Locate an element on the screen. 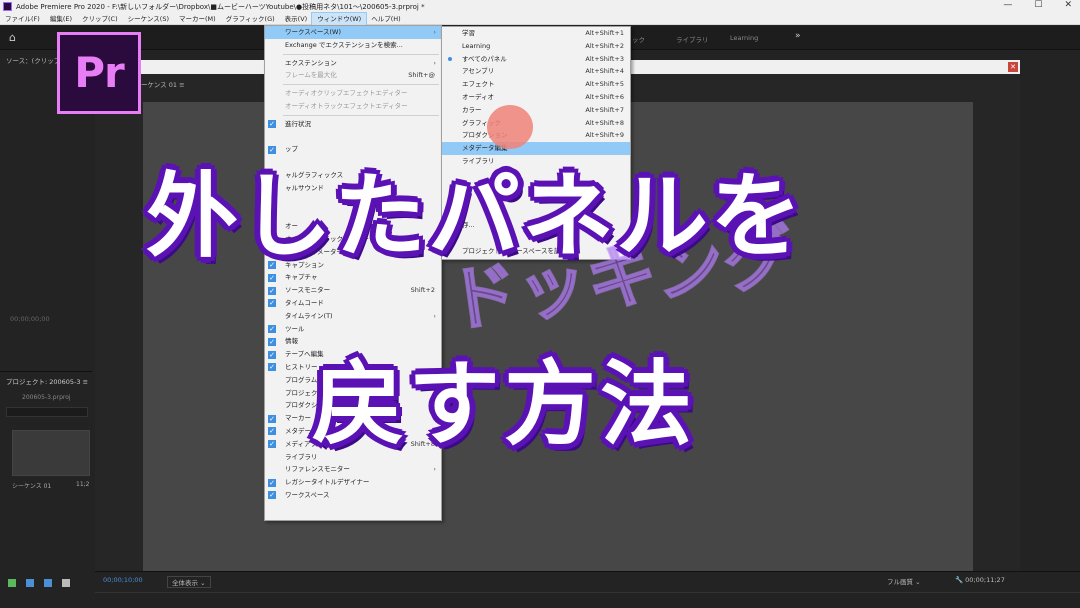  window_menu-item: エクステンション › is located at coordinates (353, 63).